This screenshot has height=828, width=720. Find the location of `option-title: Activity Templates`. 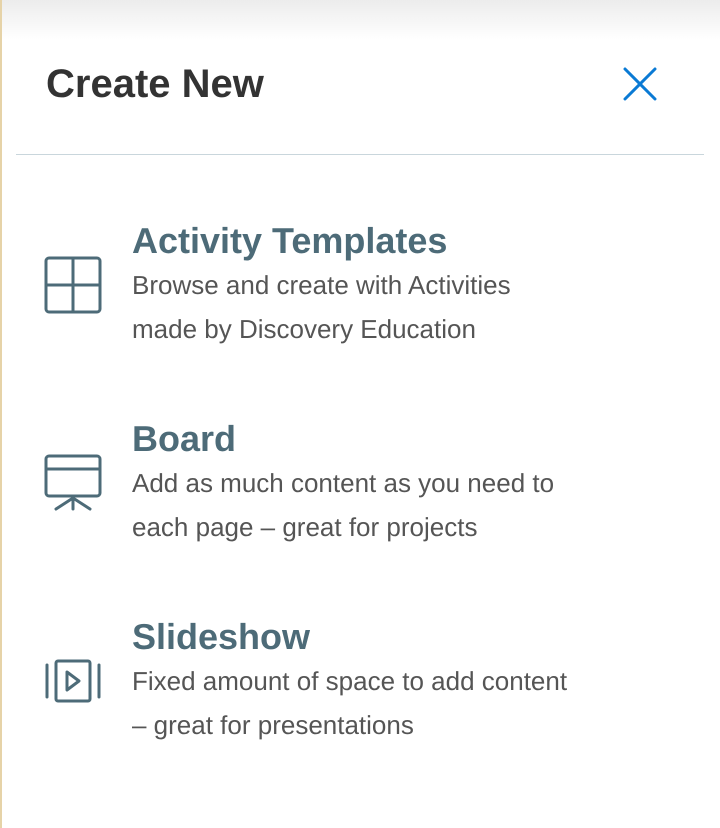

option-title: Activity Templates is located at coordinates (353, 241).